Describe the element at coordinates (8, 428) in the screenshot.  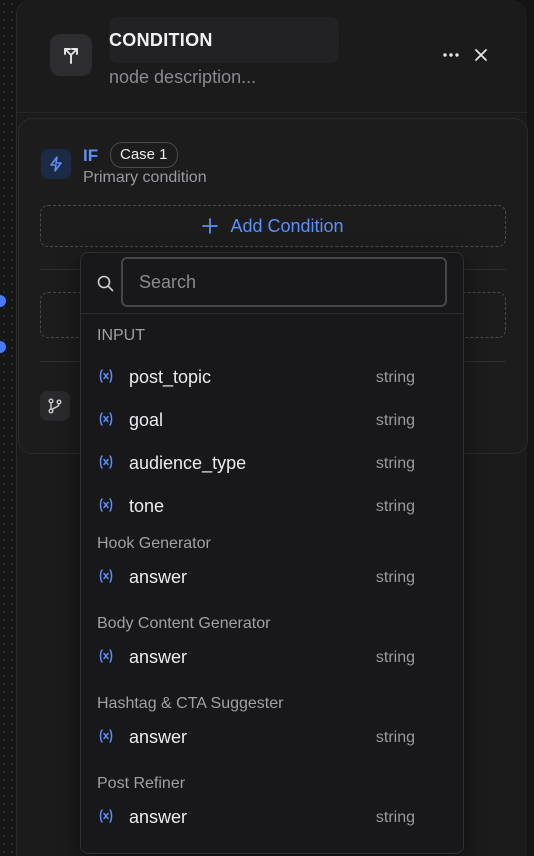
I see `workflow-canvas` at that location.